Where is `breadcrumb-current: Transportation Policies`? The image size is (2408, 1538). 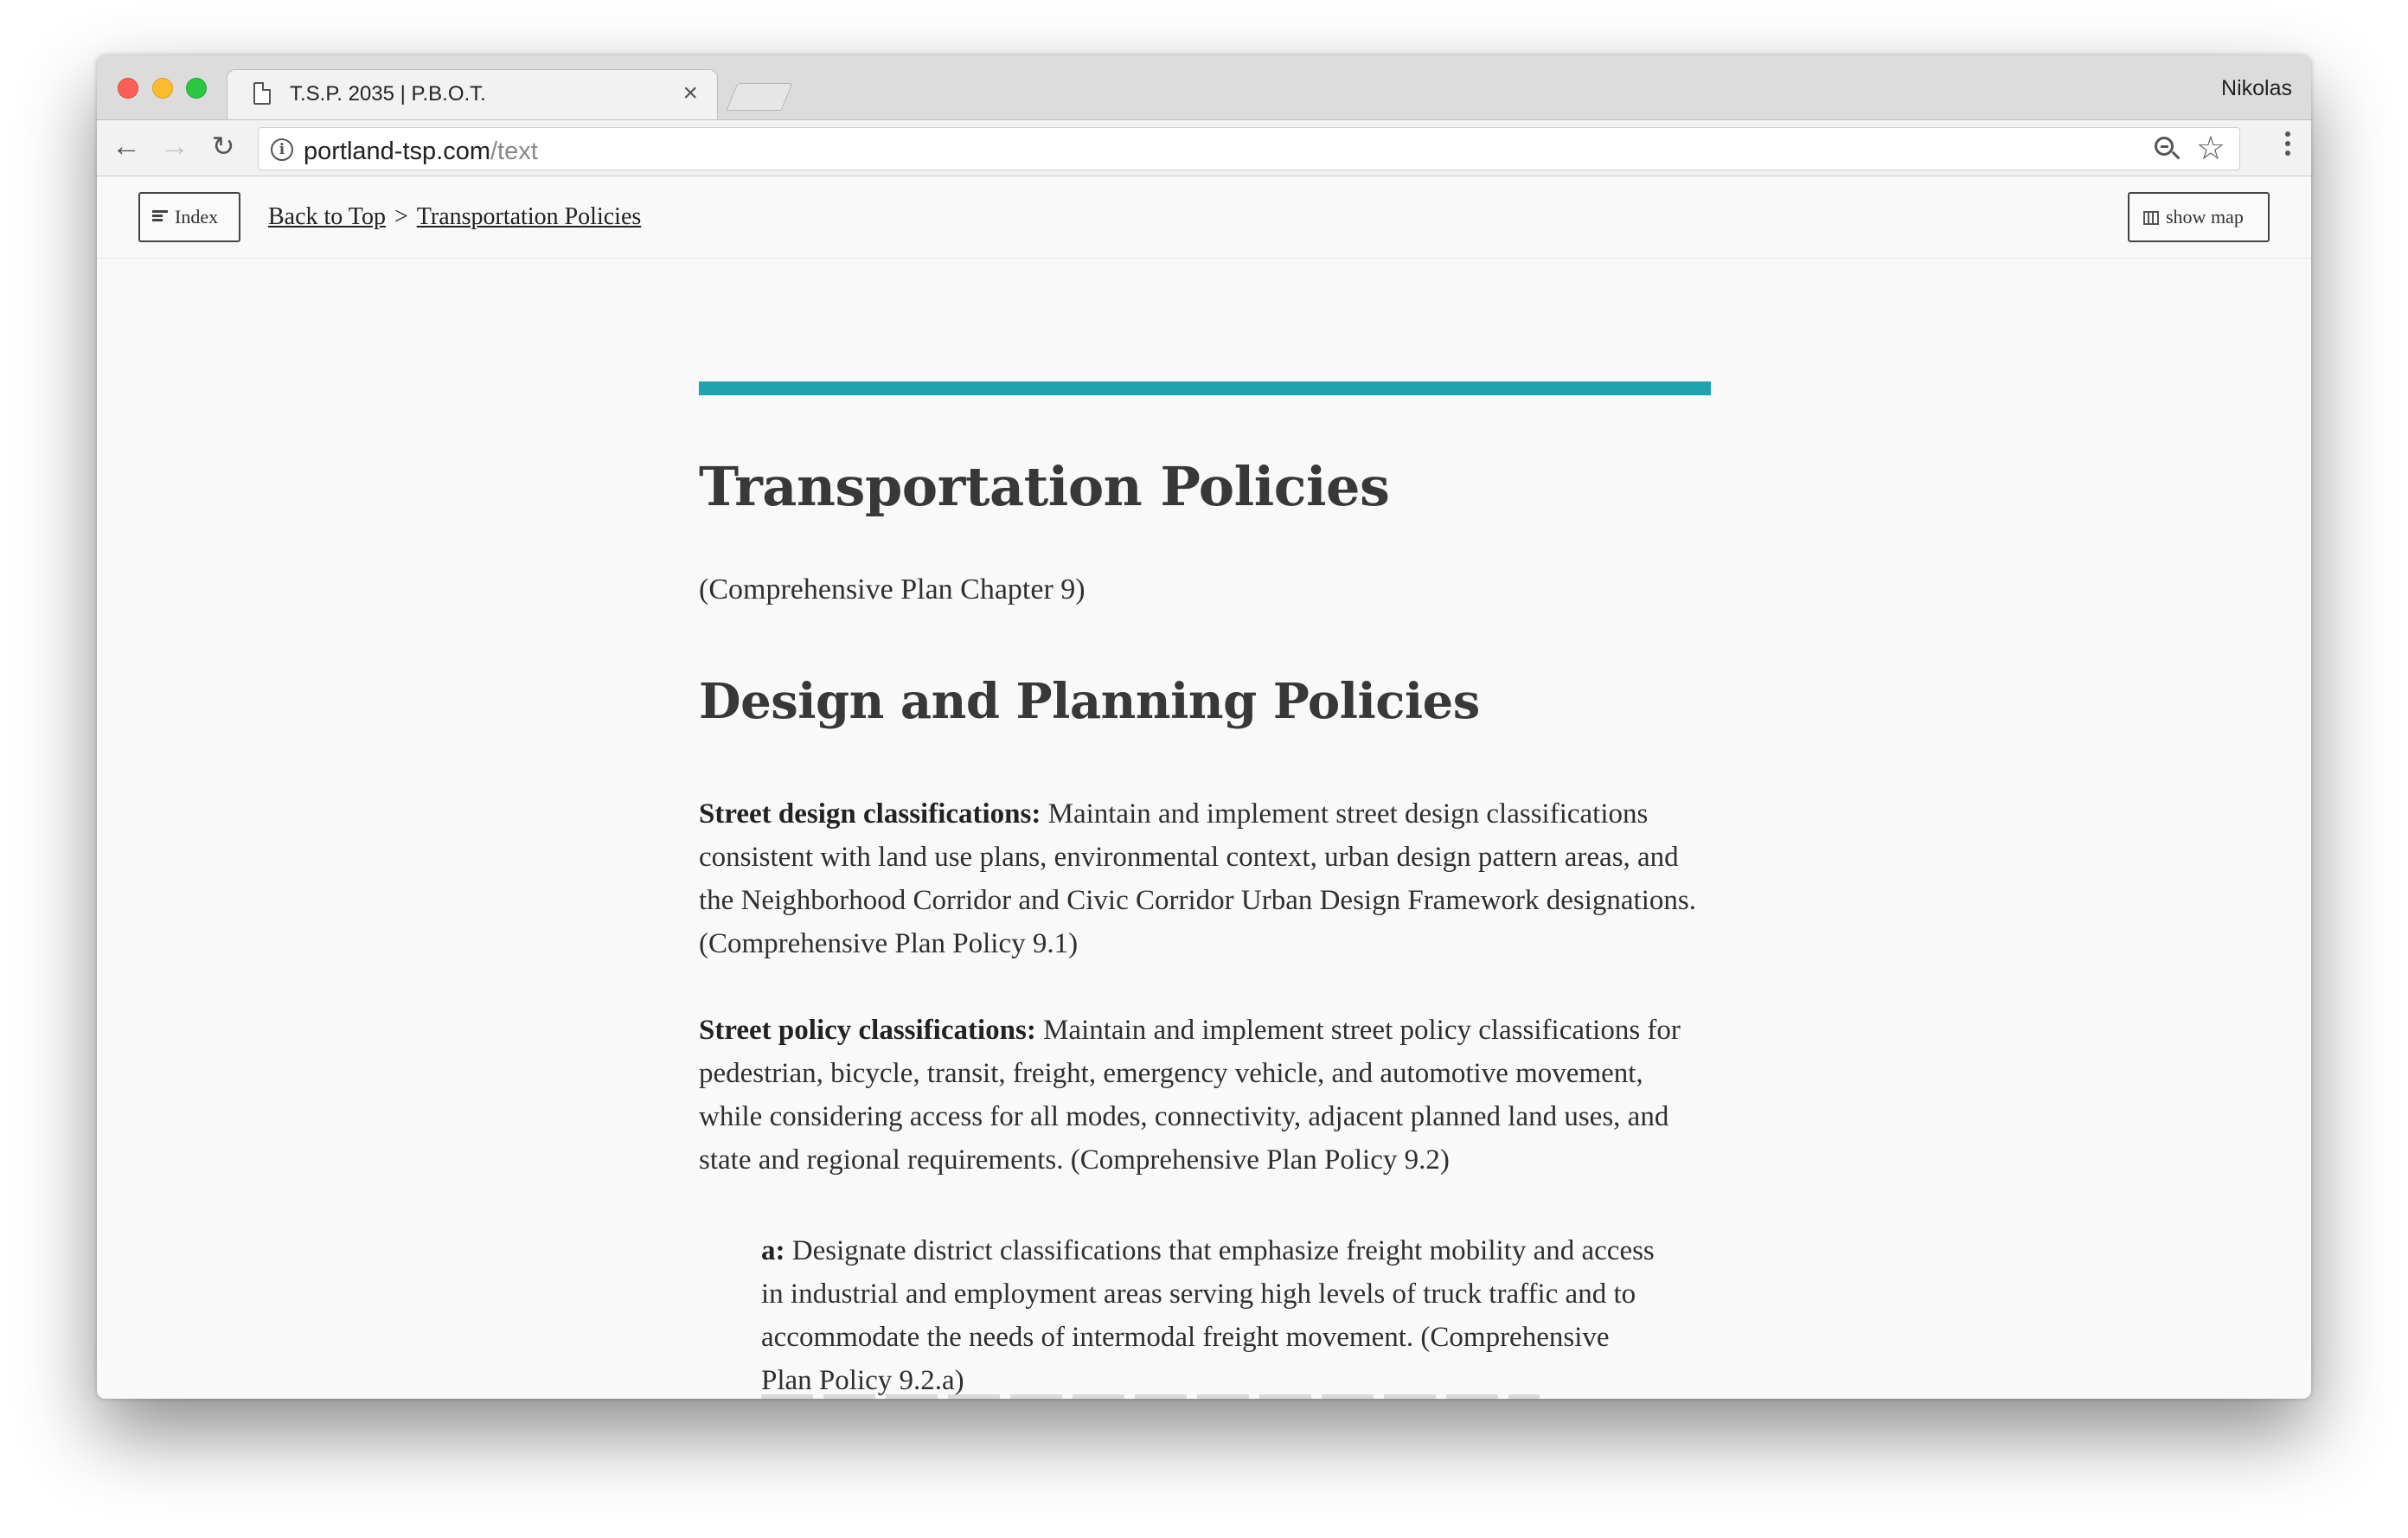
breadcrumb-current: Transportation Policies is located at coordinates (529, 216).